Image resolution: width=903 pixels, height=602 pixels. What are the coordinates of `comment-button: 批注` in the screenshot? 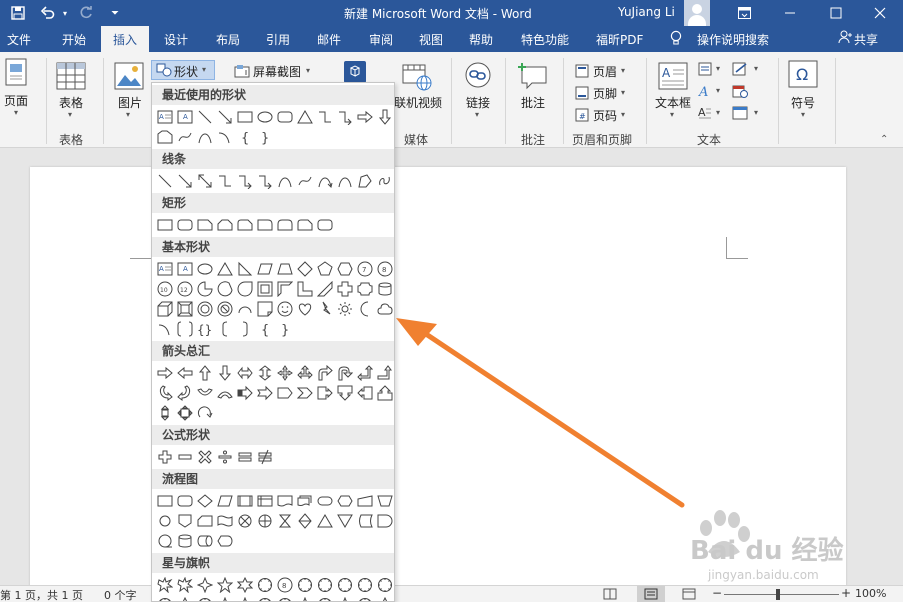 It's located at (533, 102).